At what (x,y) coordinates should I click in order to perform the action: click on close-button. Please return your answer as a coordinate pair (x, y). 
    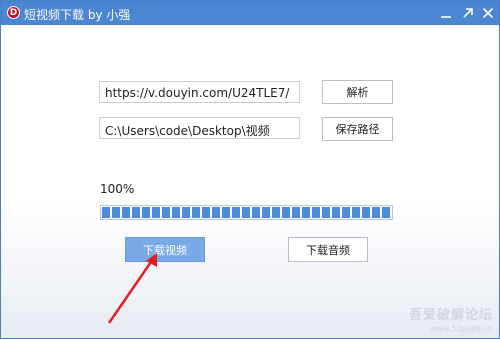
    Looking at the image, I should click on (488, 13).